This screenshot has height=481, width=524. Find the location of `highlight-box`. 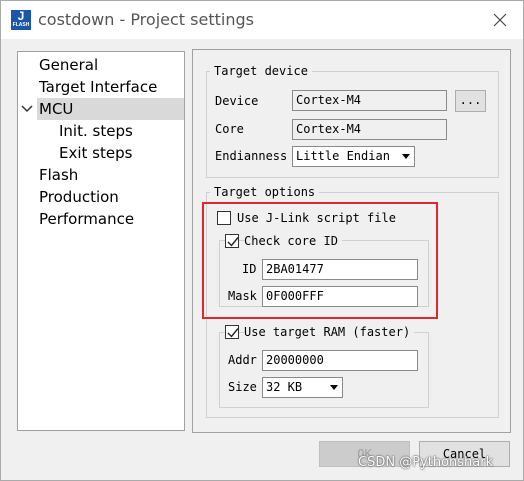

highlight-box is located at coordinates (320, 260).